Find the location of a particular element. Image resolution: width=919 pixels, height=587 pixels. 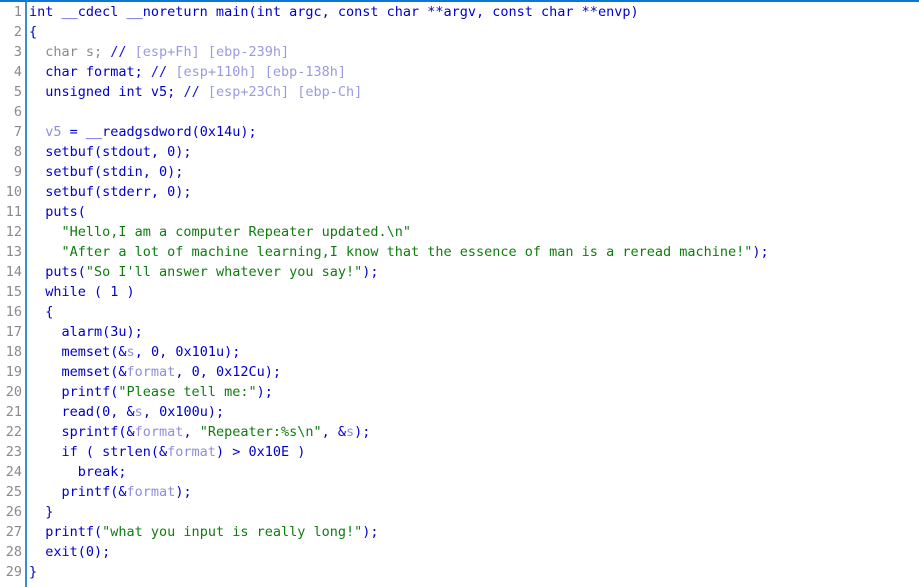

code-line: 8 setbuf(stdout, 0); is located at coordinates (459, 152).